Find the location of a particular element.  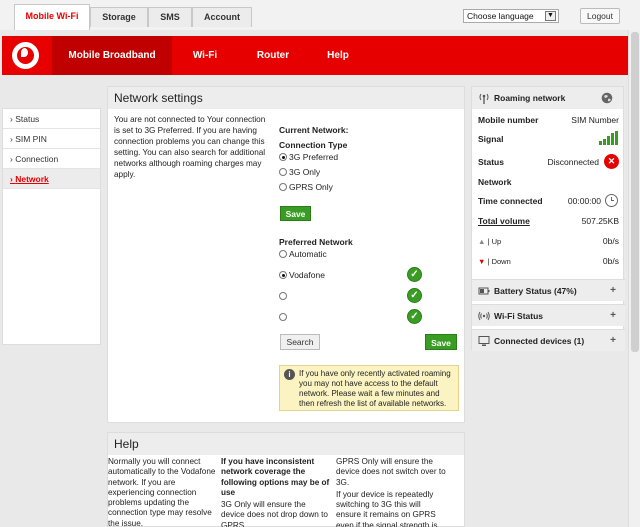

monitor-icon is located at coordinates (484, 341).